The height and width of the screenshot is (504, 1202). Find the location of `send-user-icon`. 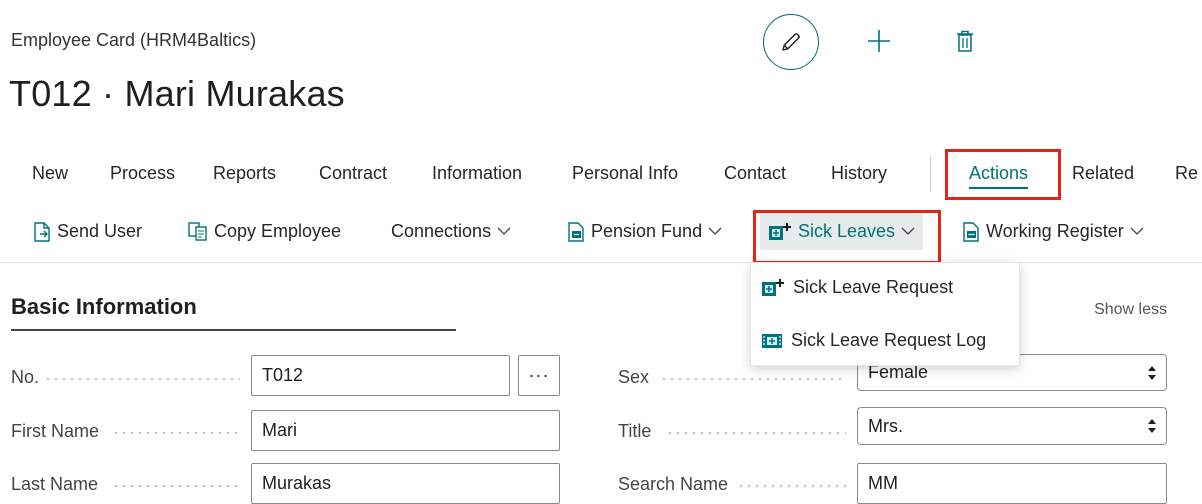

send-user-icon is located at coordinates (42, 231).